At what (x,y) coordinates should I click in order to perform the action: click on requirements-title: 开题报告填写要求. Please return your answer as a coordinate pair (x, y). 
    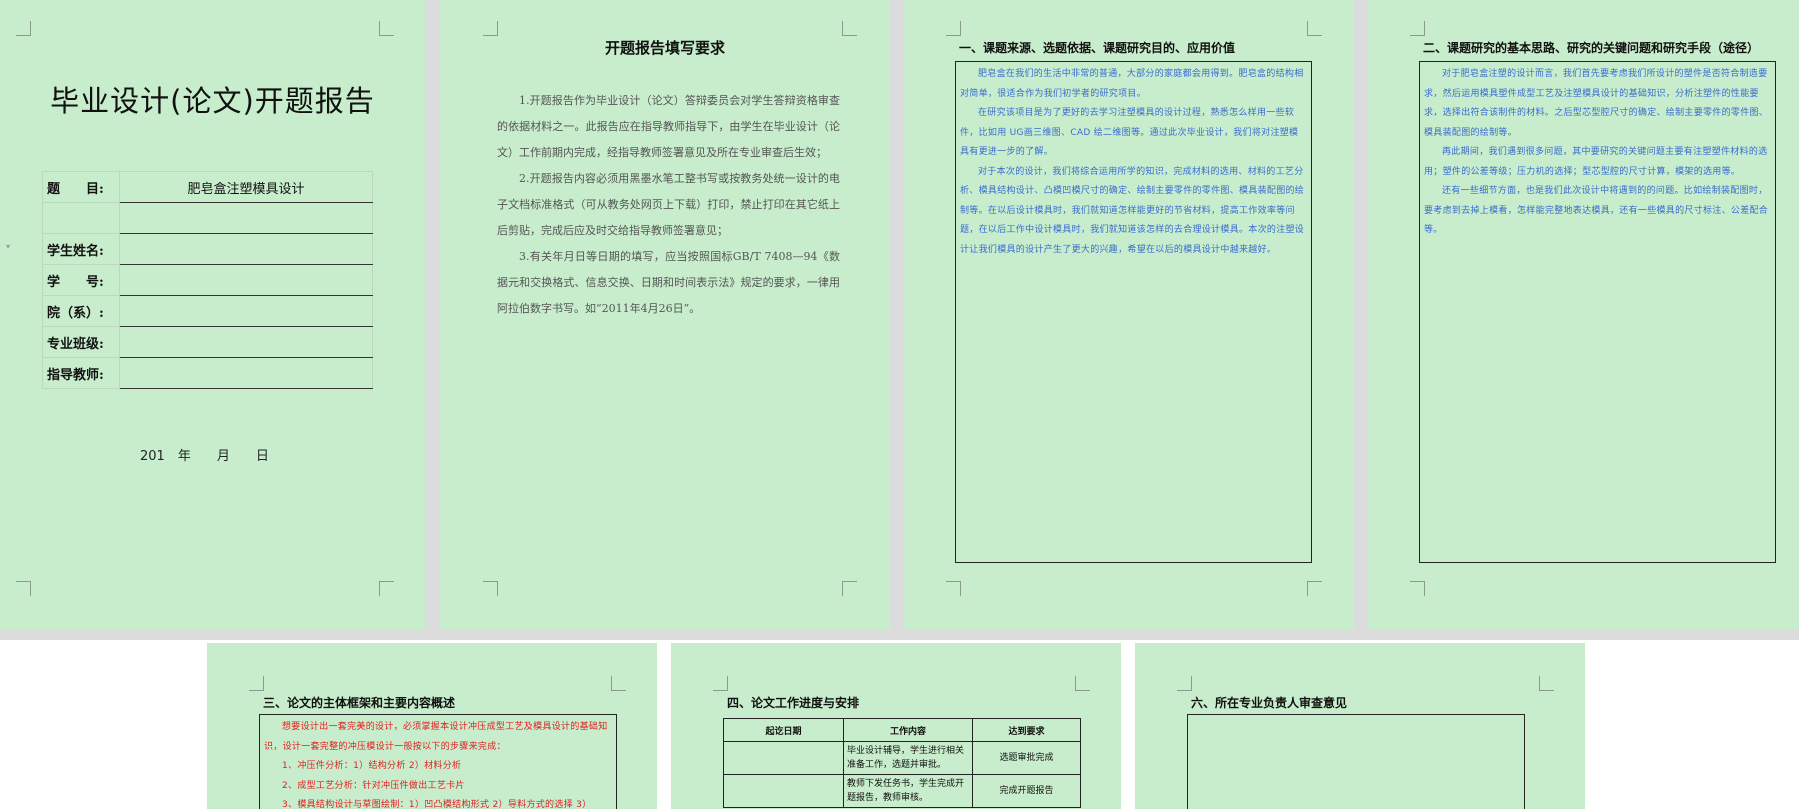
    Looking at the image, I should click on (664, 48).